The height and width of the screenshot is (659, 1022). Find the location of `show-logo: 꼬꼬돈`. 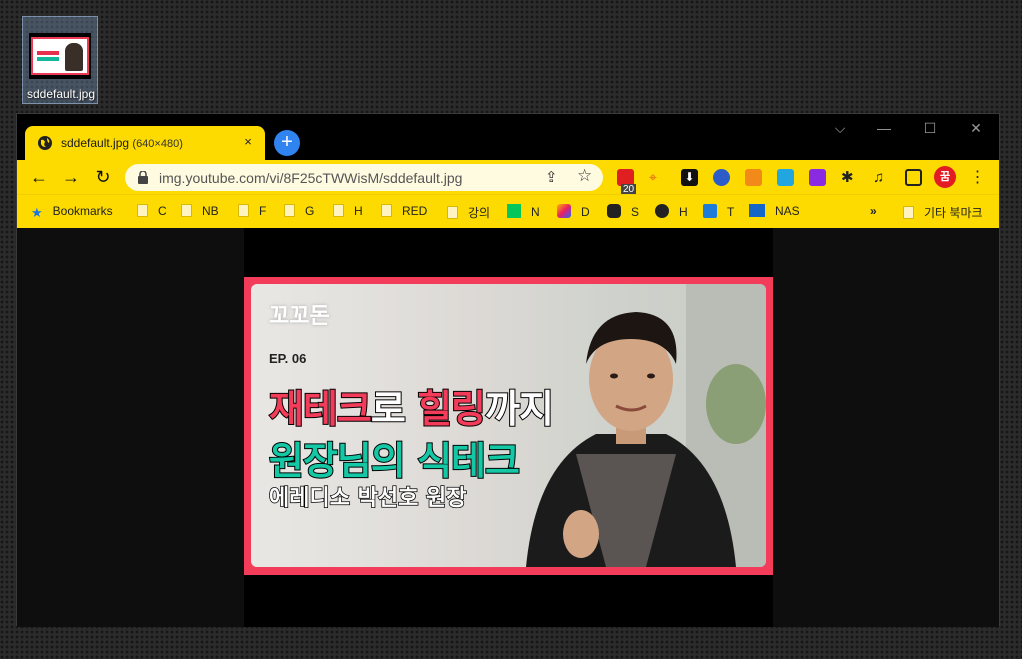

show-logo: 꼬꼬돈 is located at coordinates (299, 316).